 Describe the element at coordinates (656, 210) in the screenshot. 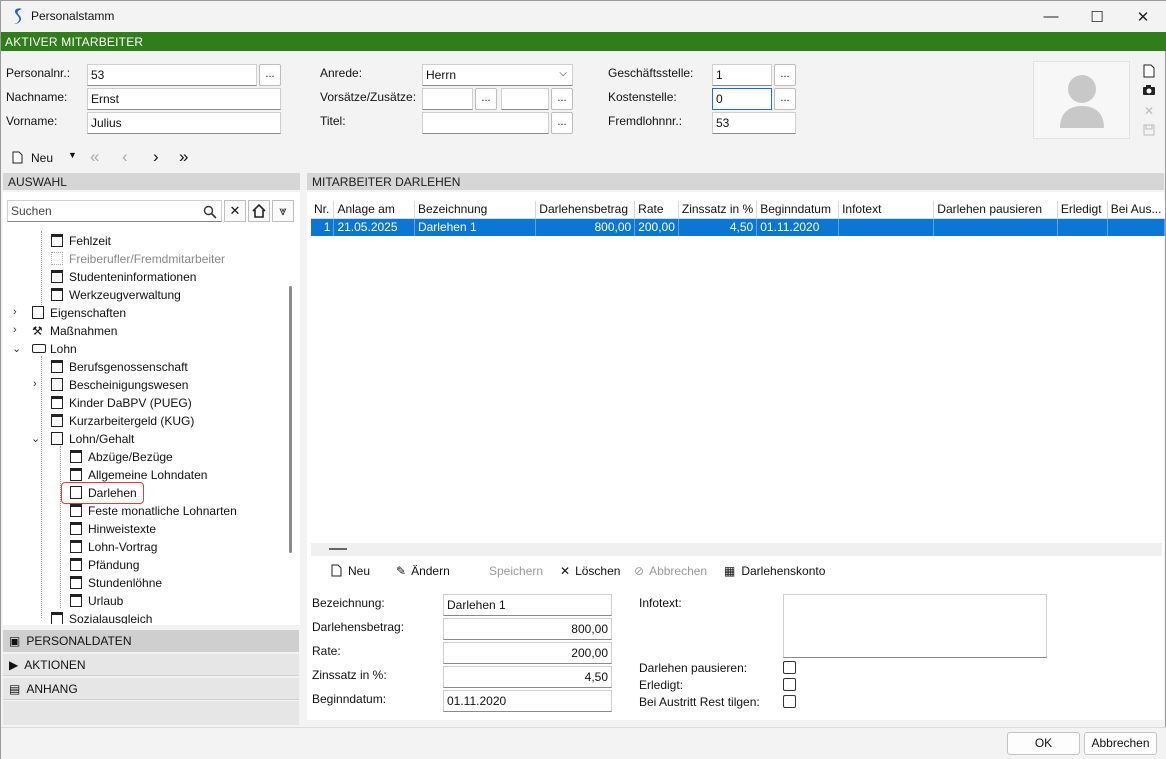

I see `col-rate: Rate` at that location.